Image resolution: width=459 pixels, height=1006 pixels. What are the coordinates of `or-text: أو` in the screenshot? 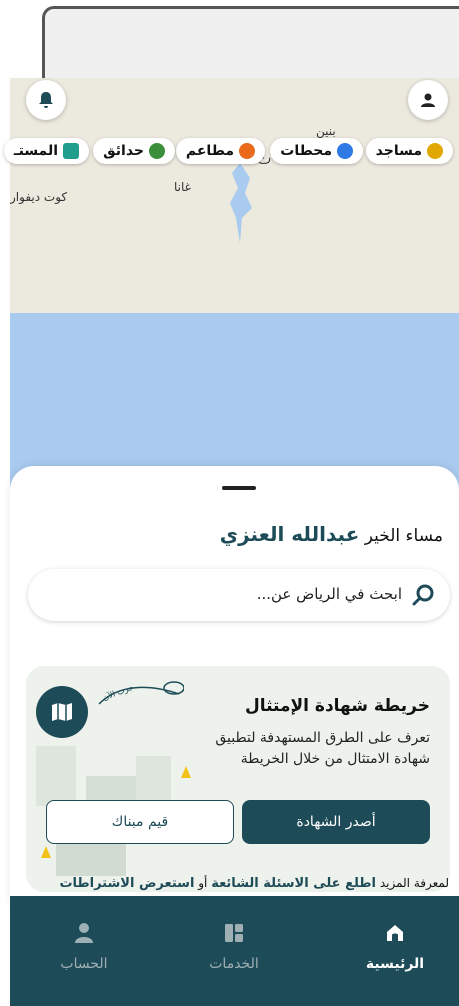 It's located at (203, 883).